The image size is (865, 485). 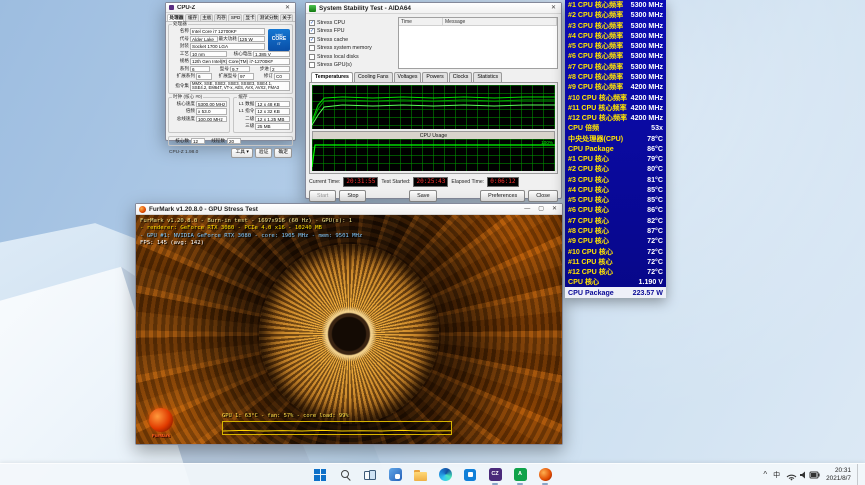 What do you see at coordinates (407, 77) in the screenshot?
I see `tab-voltages: Voltages` at bounding box center [407, 77].